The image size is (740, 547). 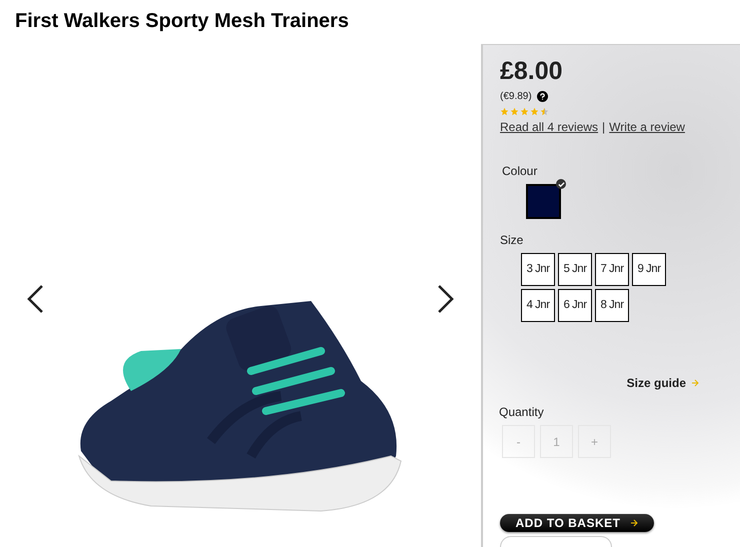 I want to click on size-option: 4 Jnr, so click(x=538, y=305).